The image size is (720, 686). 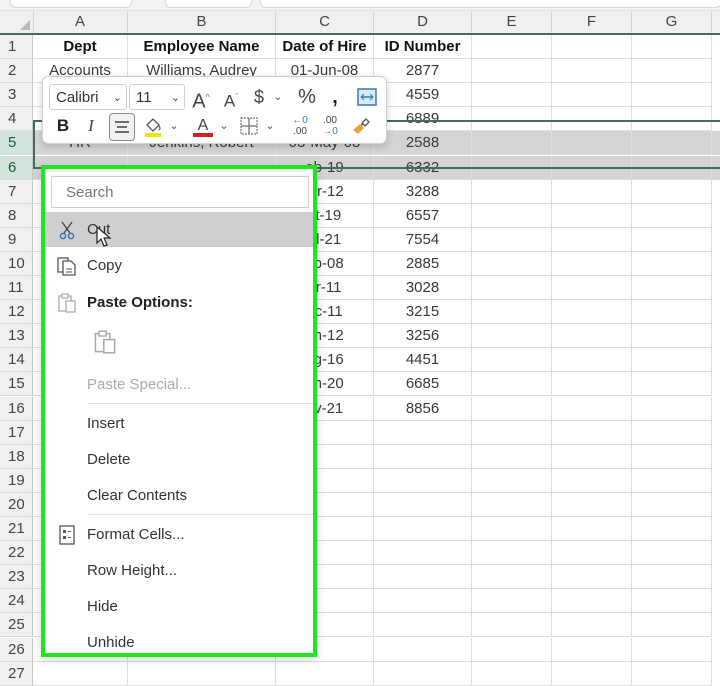 What do you see at coordinates (672, 312) in the screenshot?
I see `cell-g12` at bounding box center [672, 312].